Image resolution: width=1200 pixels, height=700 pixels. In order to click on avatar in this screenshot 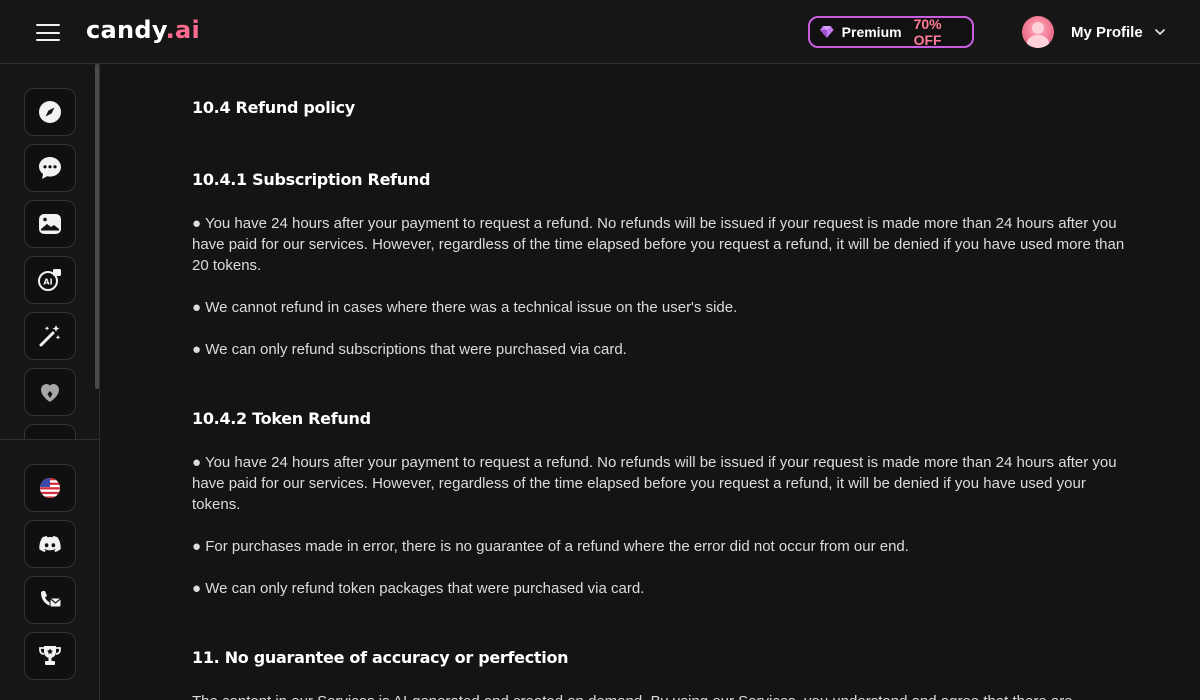, I will do `click(1038, 32)`.